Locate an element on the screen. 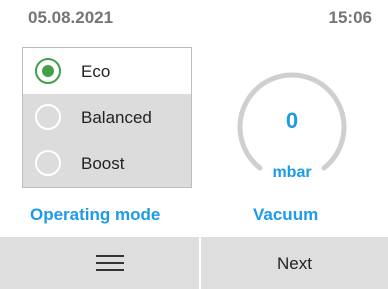  status-bar: 05.08.2021 15:06 is located at coordinates (194, 18).